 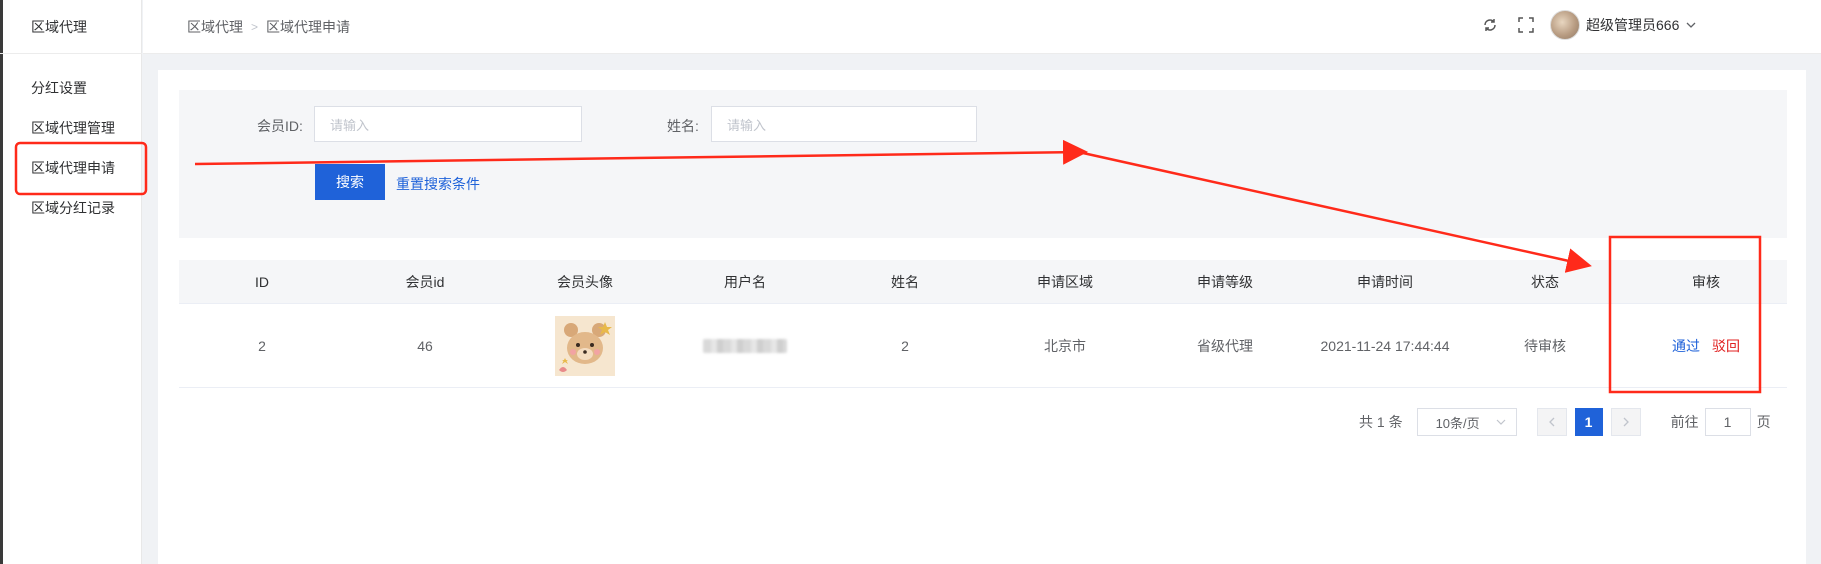 What do you see at coordinates (350, 125) in the screenshot?
I see `member-id-placeholder: 请输入` at bounding box center [350, 125].